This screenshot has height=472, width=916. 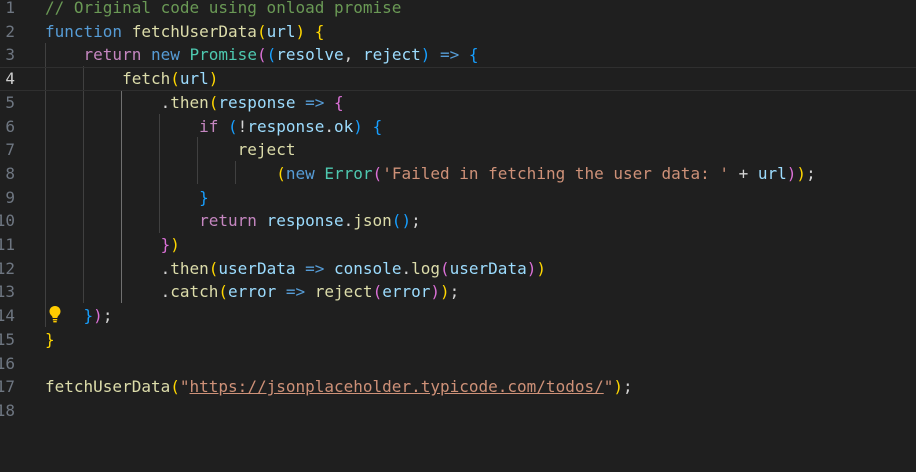 I want to click on code-text: fetch(url), so click(x=131, y=79).